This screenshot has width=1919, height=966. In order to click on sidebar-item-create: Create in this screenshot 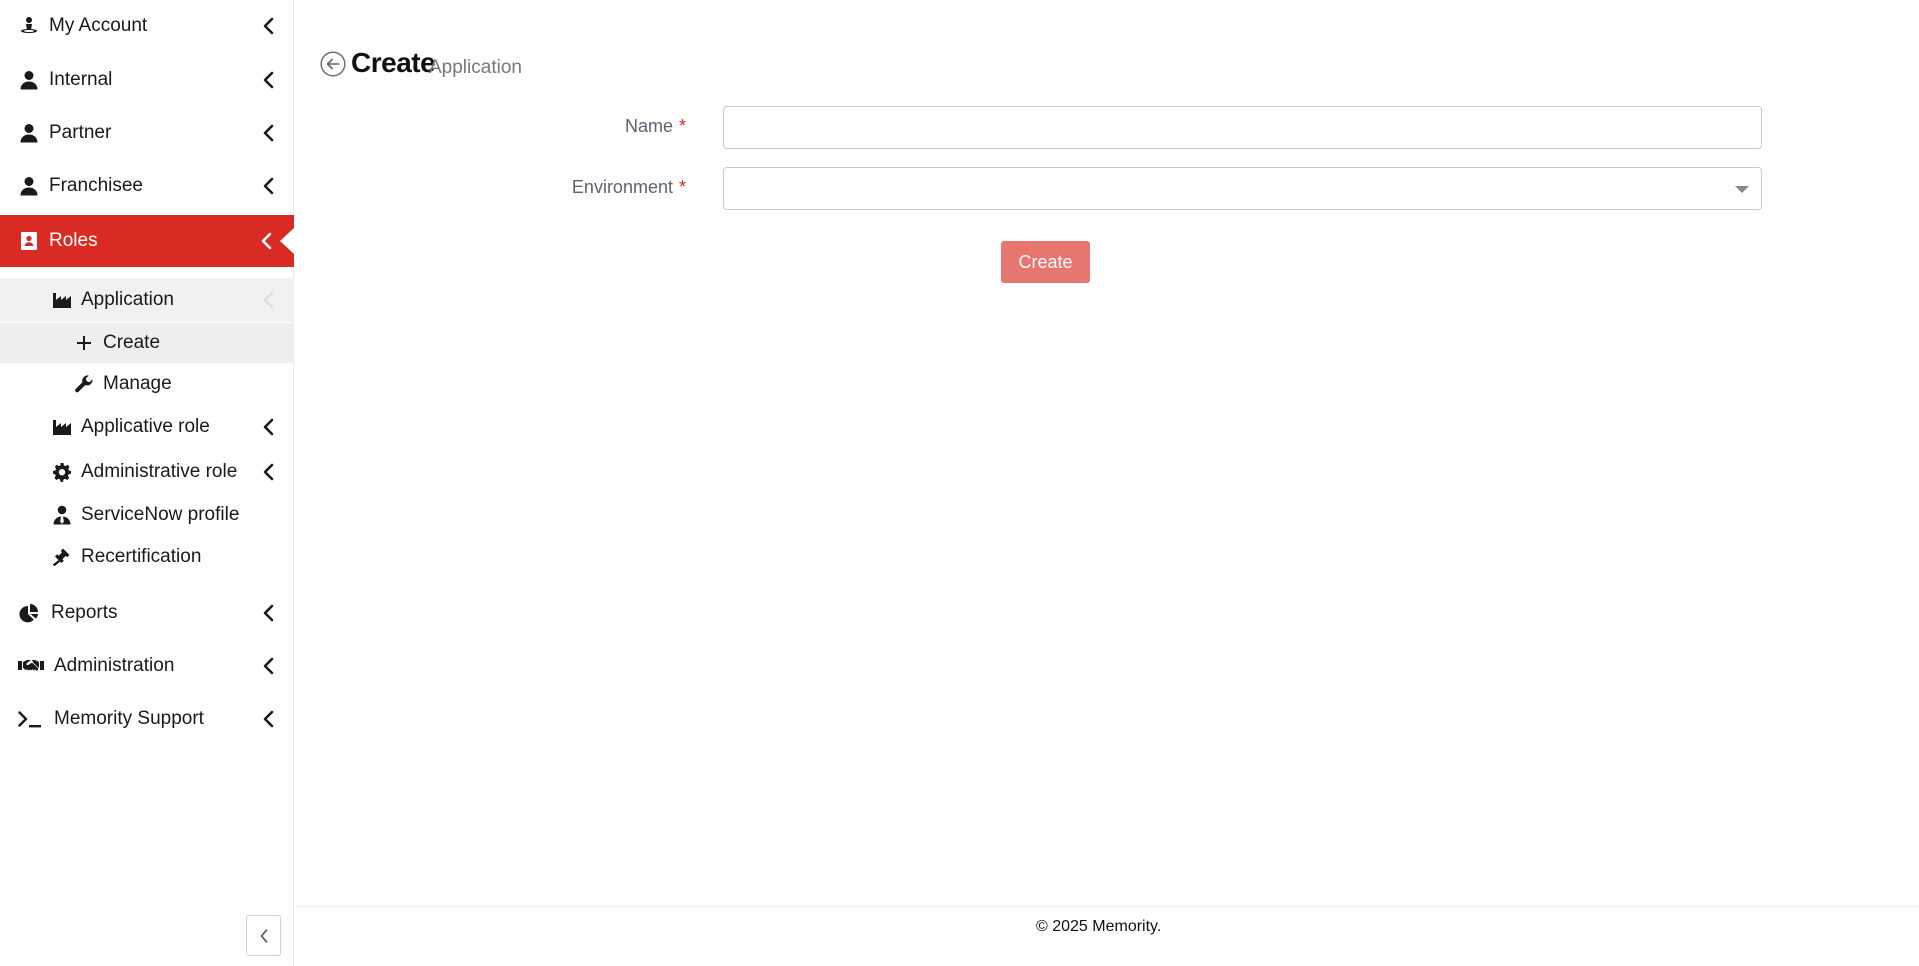, I will do `click(147, 343)`.